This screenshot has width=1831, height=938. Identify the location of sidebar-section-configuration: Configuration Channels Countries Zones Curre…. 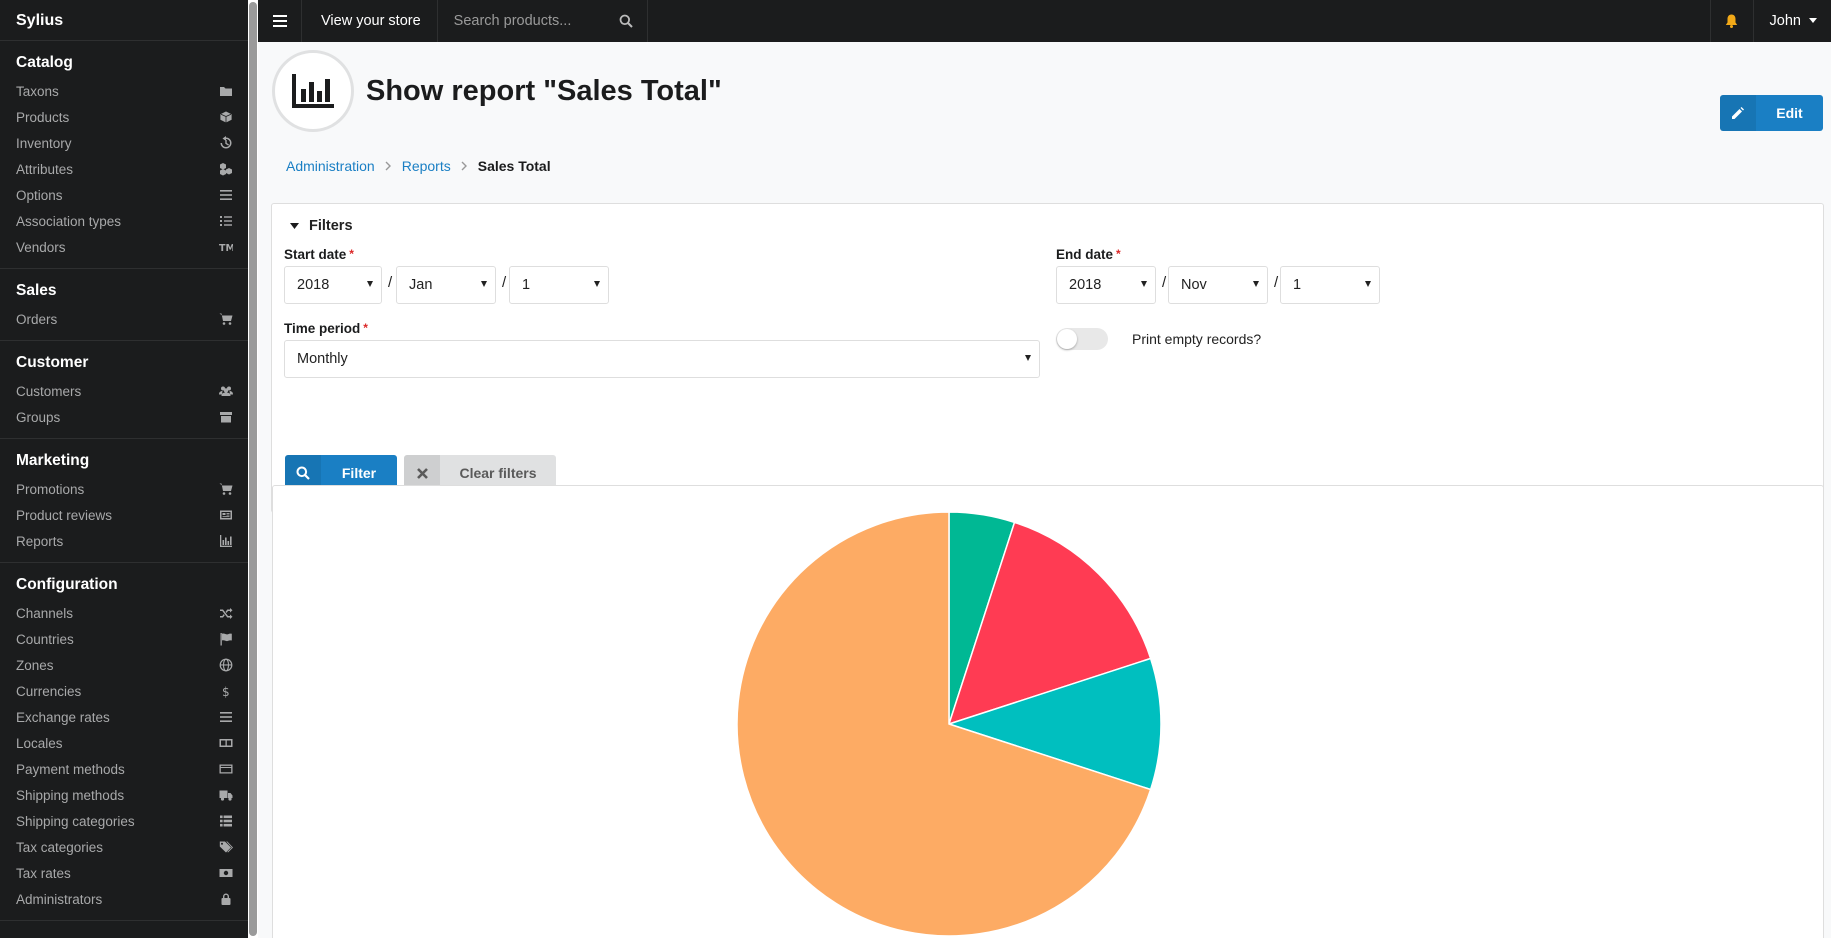
(129, 742).